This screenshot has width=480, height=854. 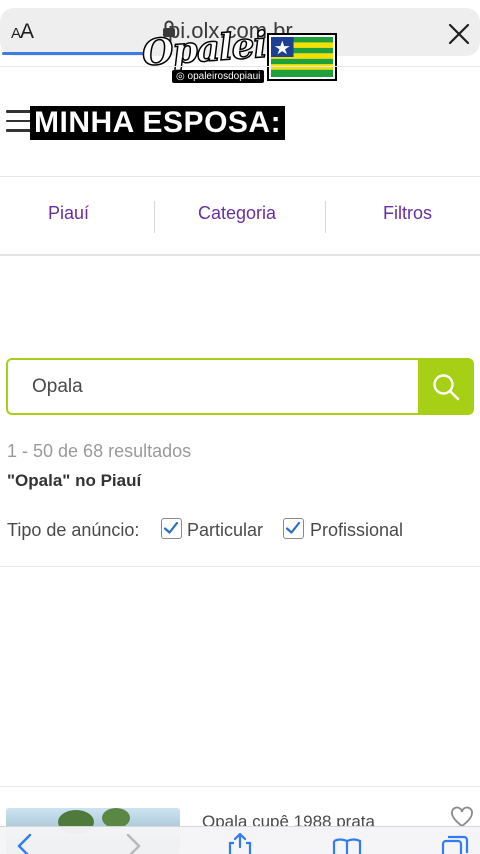 What do you see at coordinates (57, 386) in the screenshot?
I see `search-value: Opala` at bounding box center [57, 386].